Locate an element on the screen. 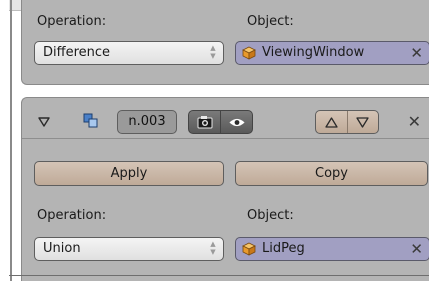  bottom-border-line is located at coordinates (219, 275).